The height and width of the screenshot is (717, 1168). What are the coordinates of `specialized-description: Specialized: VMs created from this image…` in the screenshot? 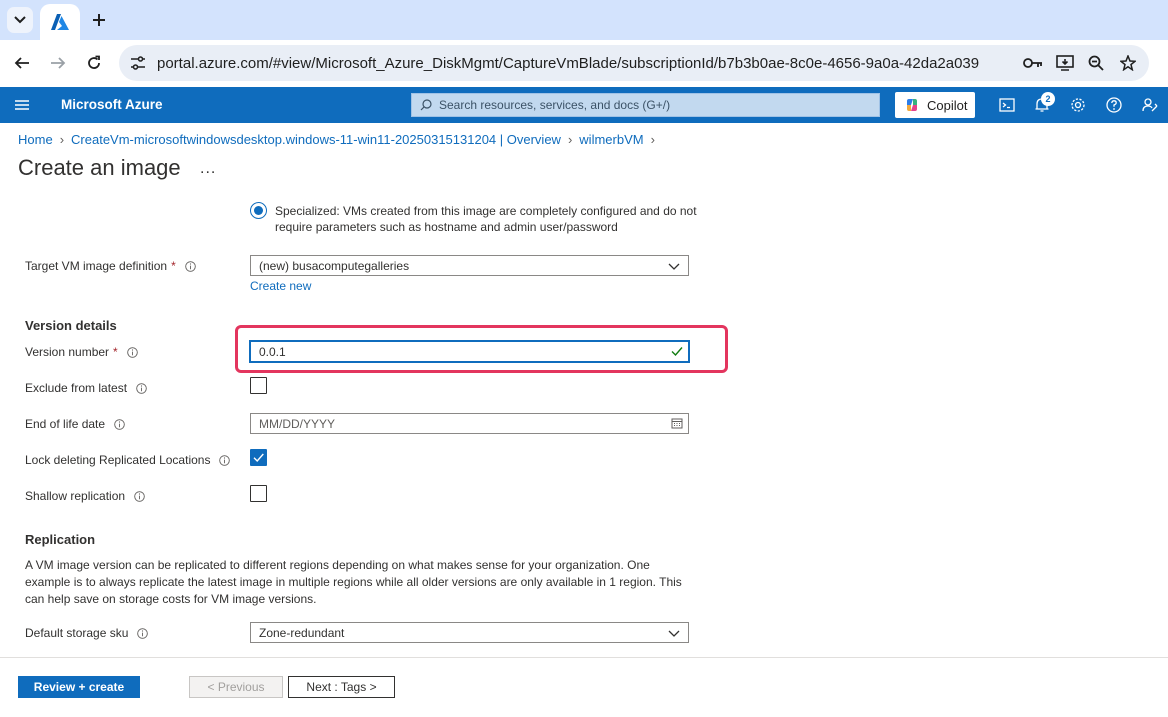 It's located at (486, 219).